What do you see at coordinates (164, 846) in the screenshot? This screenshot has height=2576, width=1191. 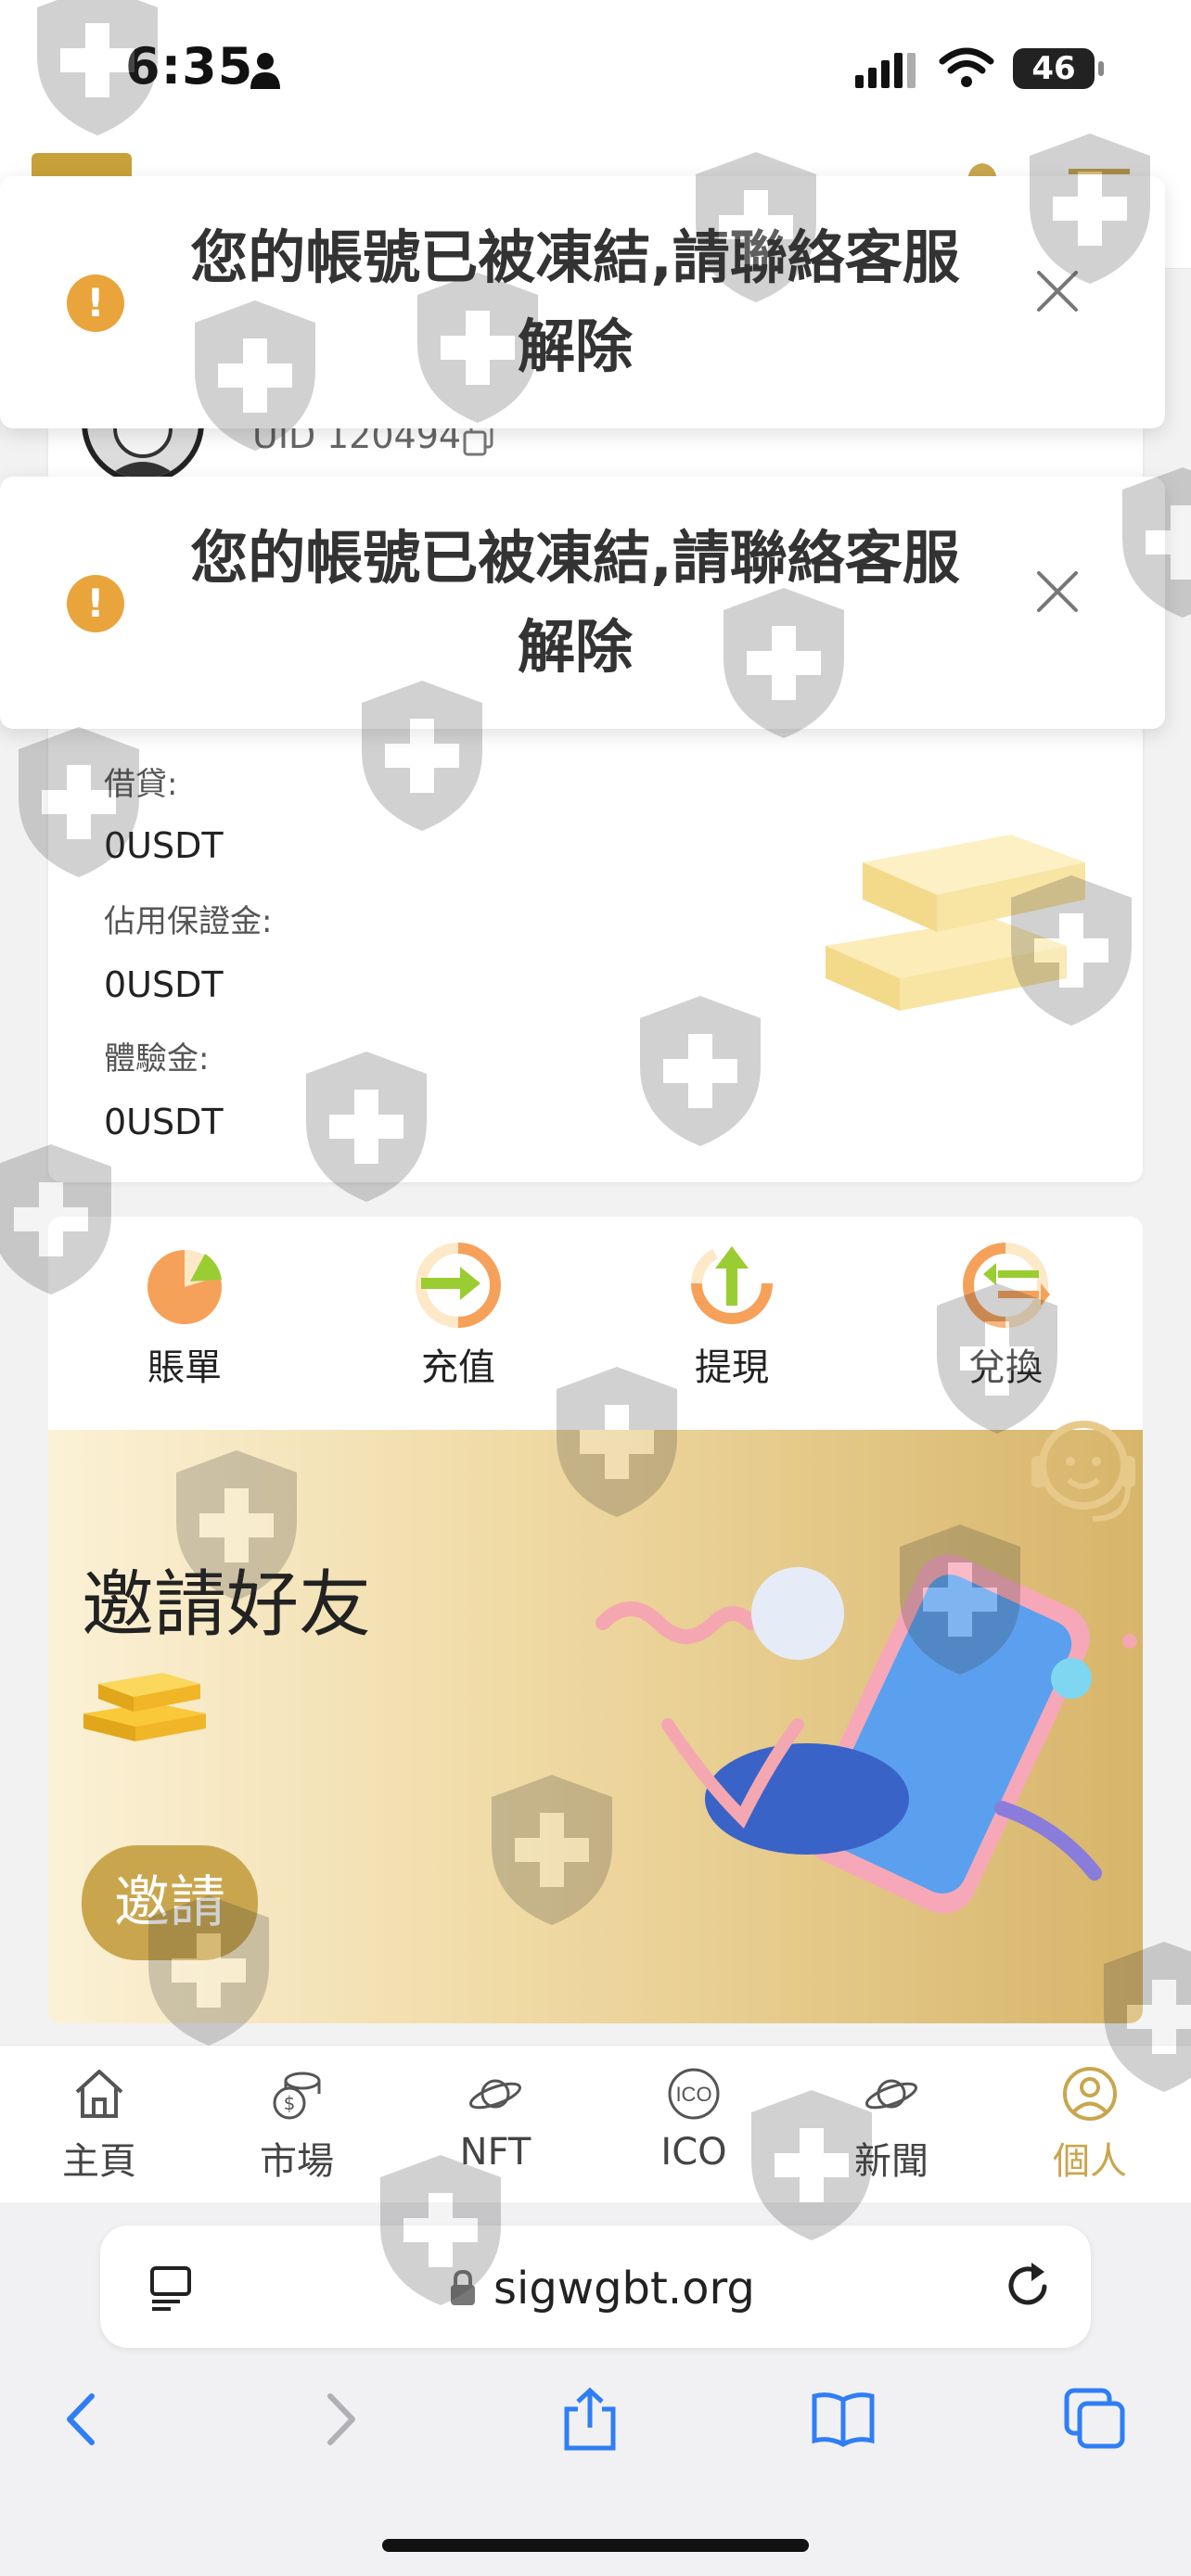 I see `loan-value: 0USDT` at bounding box center [164, 846].